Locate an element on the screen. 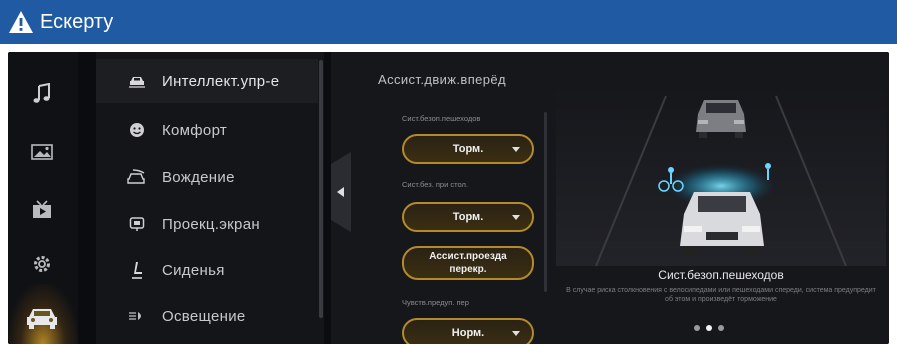 This screenshot has height=346, width=897. collapse-menu-button is located at coordinates (341, 192).